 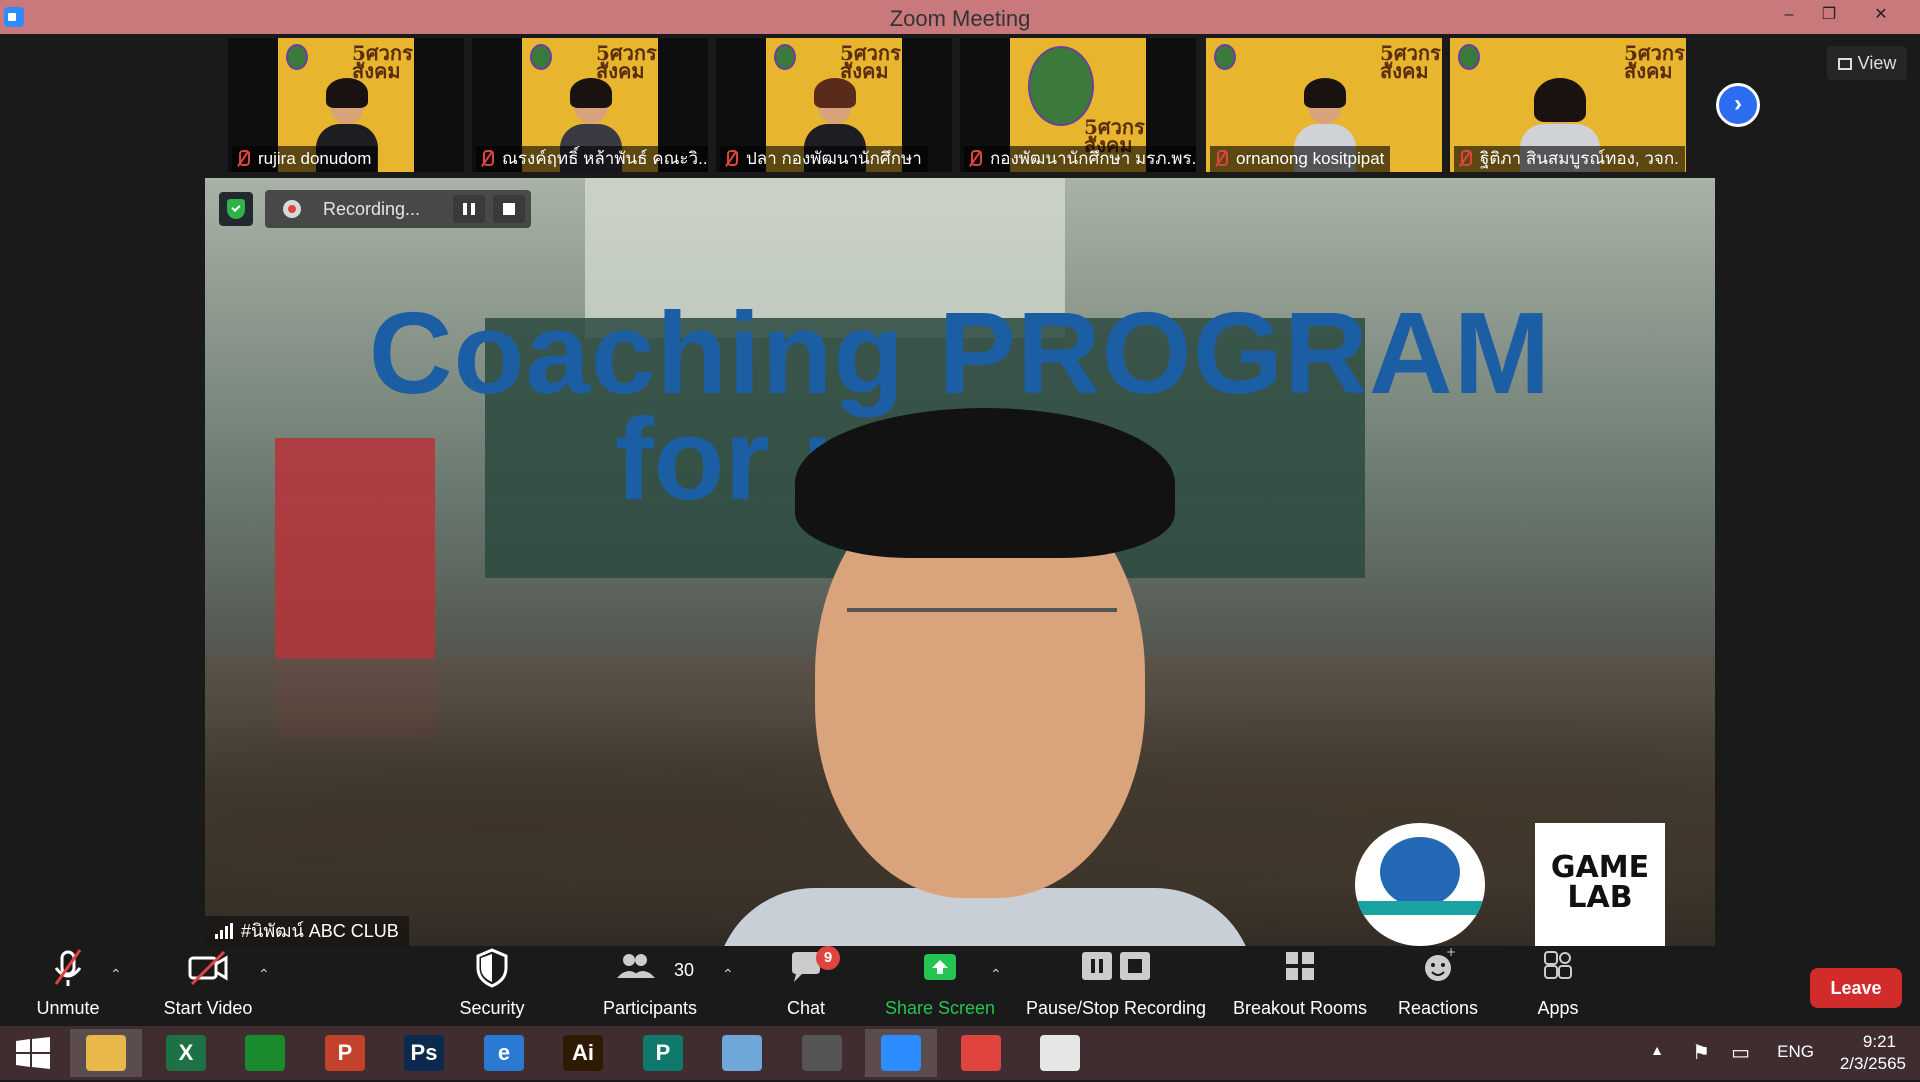 I want to click on start-button, so click(x=33, y=1053).